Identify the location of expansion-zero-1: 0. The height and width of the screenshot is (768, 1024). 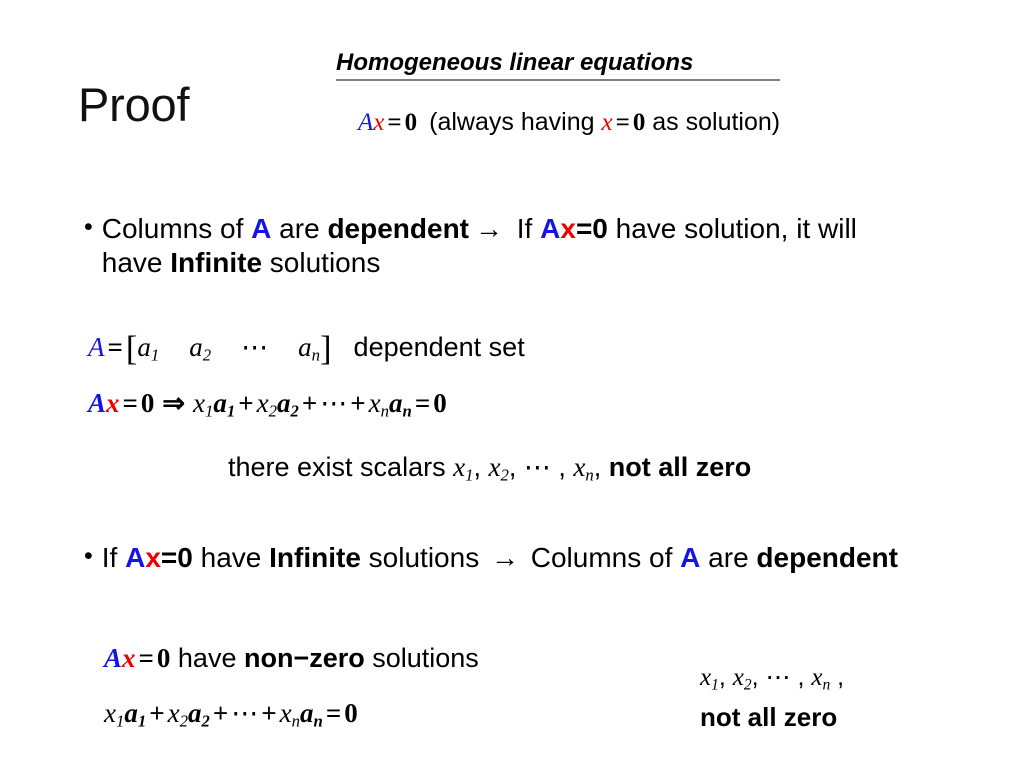
(147, 403).